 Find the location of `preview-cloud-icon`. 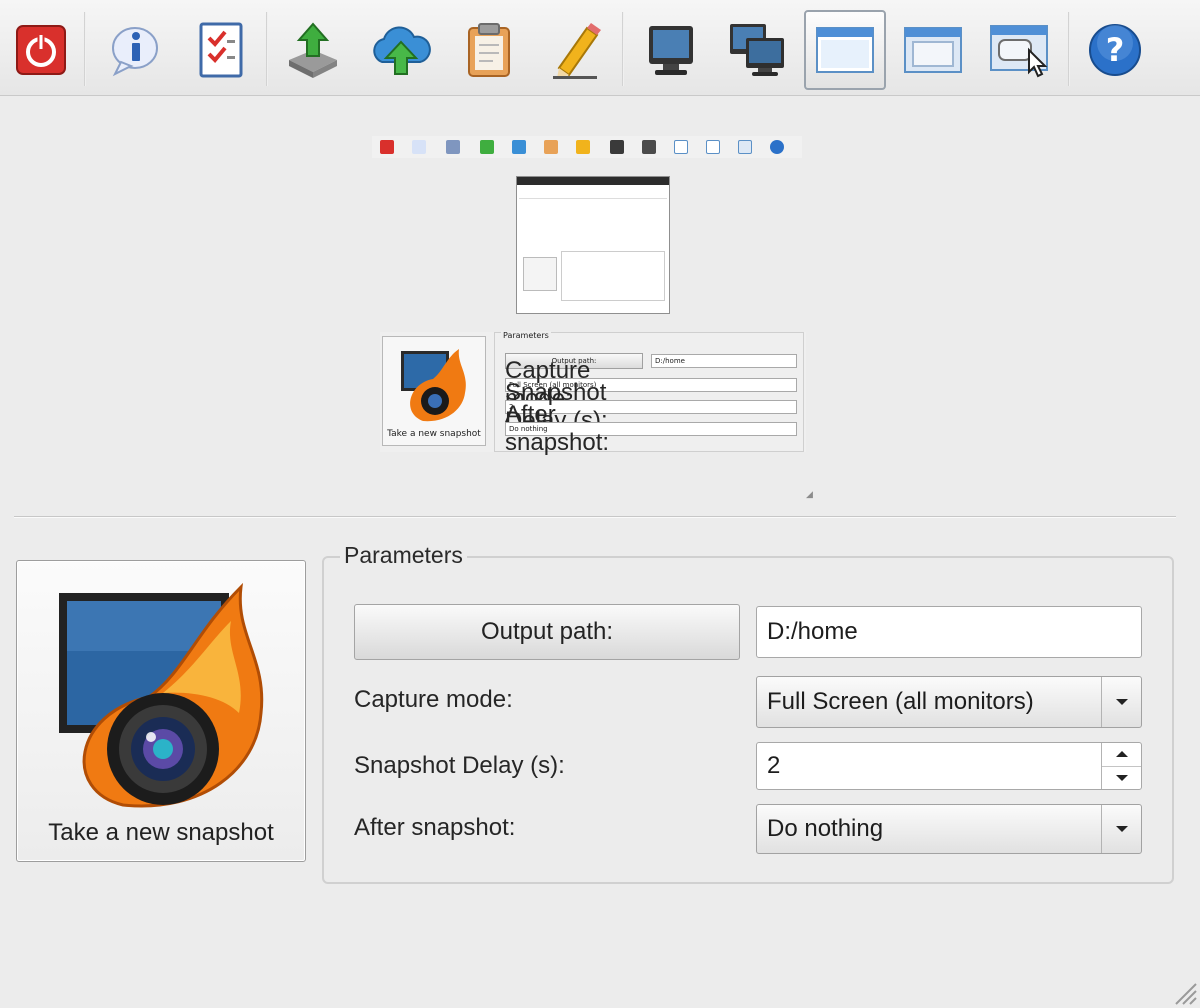

preview-cloud-icon is located at coordinates (519, 147).